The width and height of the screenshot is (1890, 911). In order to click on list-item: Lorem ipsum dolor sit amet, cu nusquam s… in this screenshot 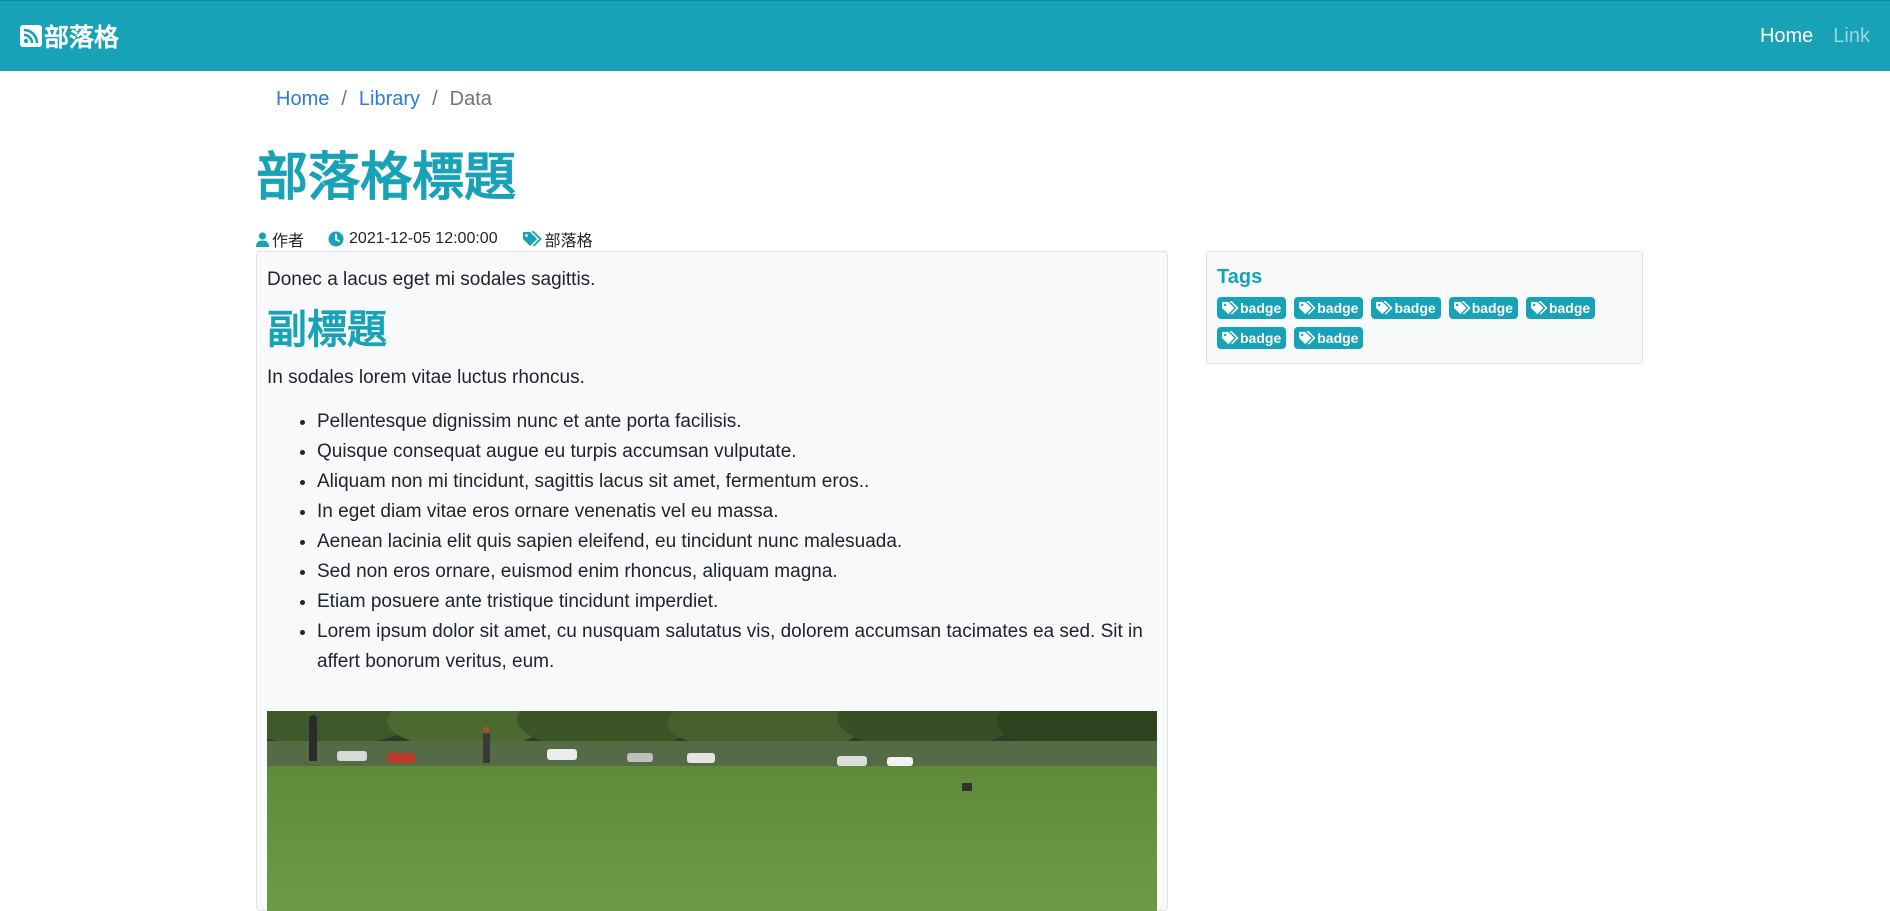, I will do `click(737, 647)`.